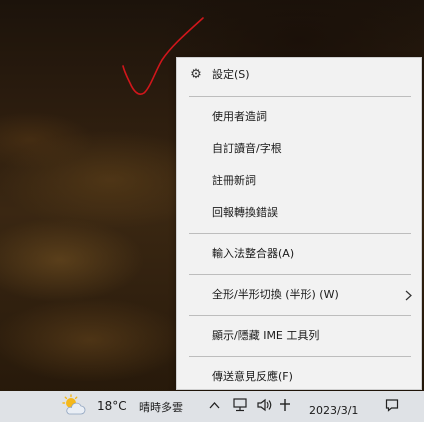 Image resolution: width=424 pixels, height=422 pixels. Describe the element at coordinates (299, 377) in the screenshot. I see `menu-item-send-feedback: 傳送意見反應(F)` at that location.